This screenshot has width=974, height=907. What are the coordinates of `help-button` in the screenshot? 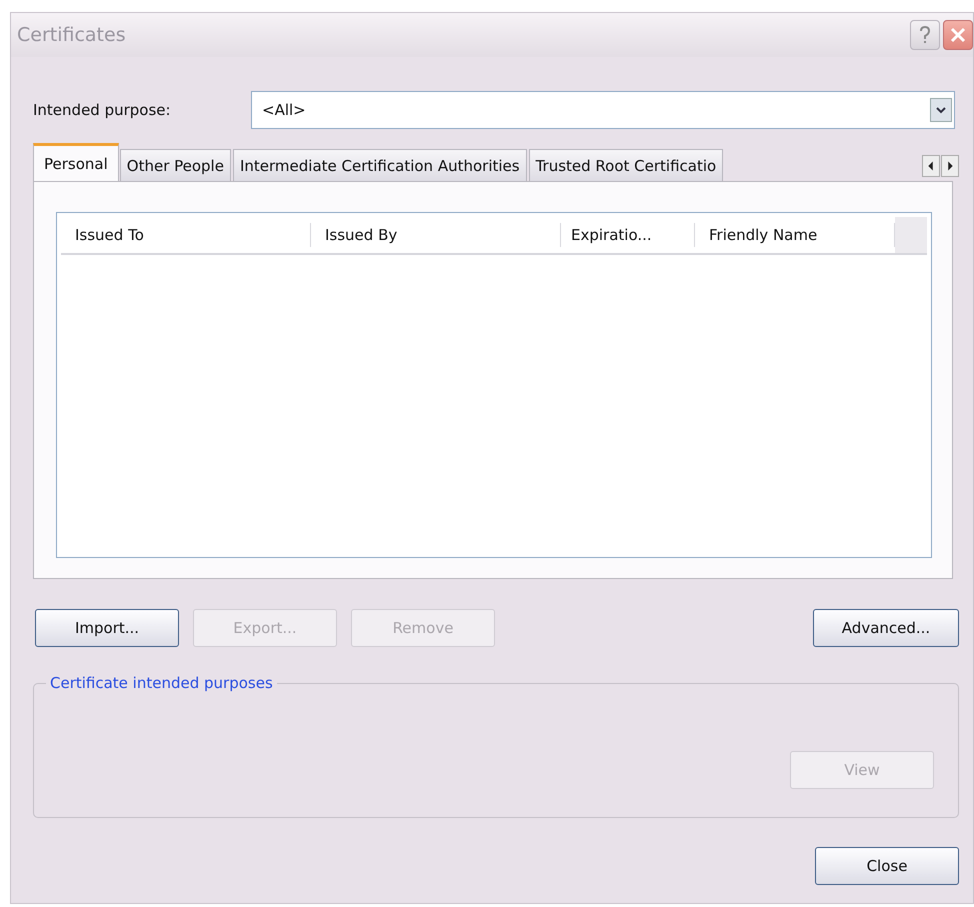 It's located at (925, 35).